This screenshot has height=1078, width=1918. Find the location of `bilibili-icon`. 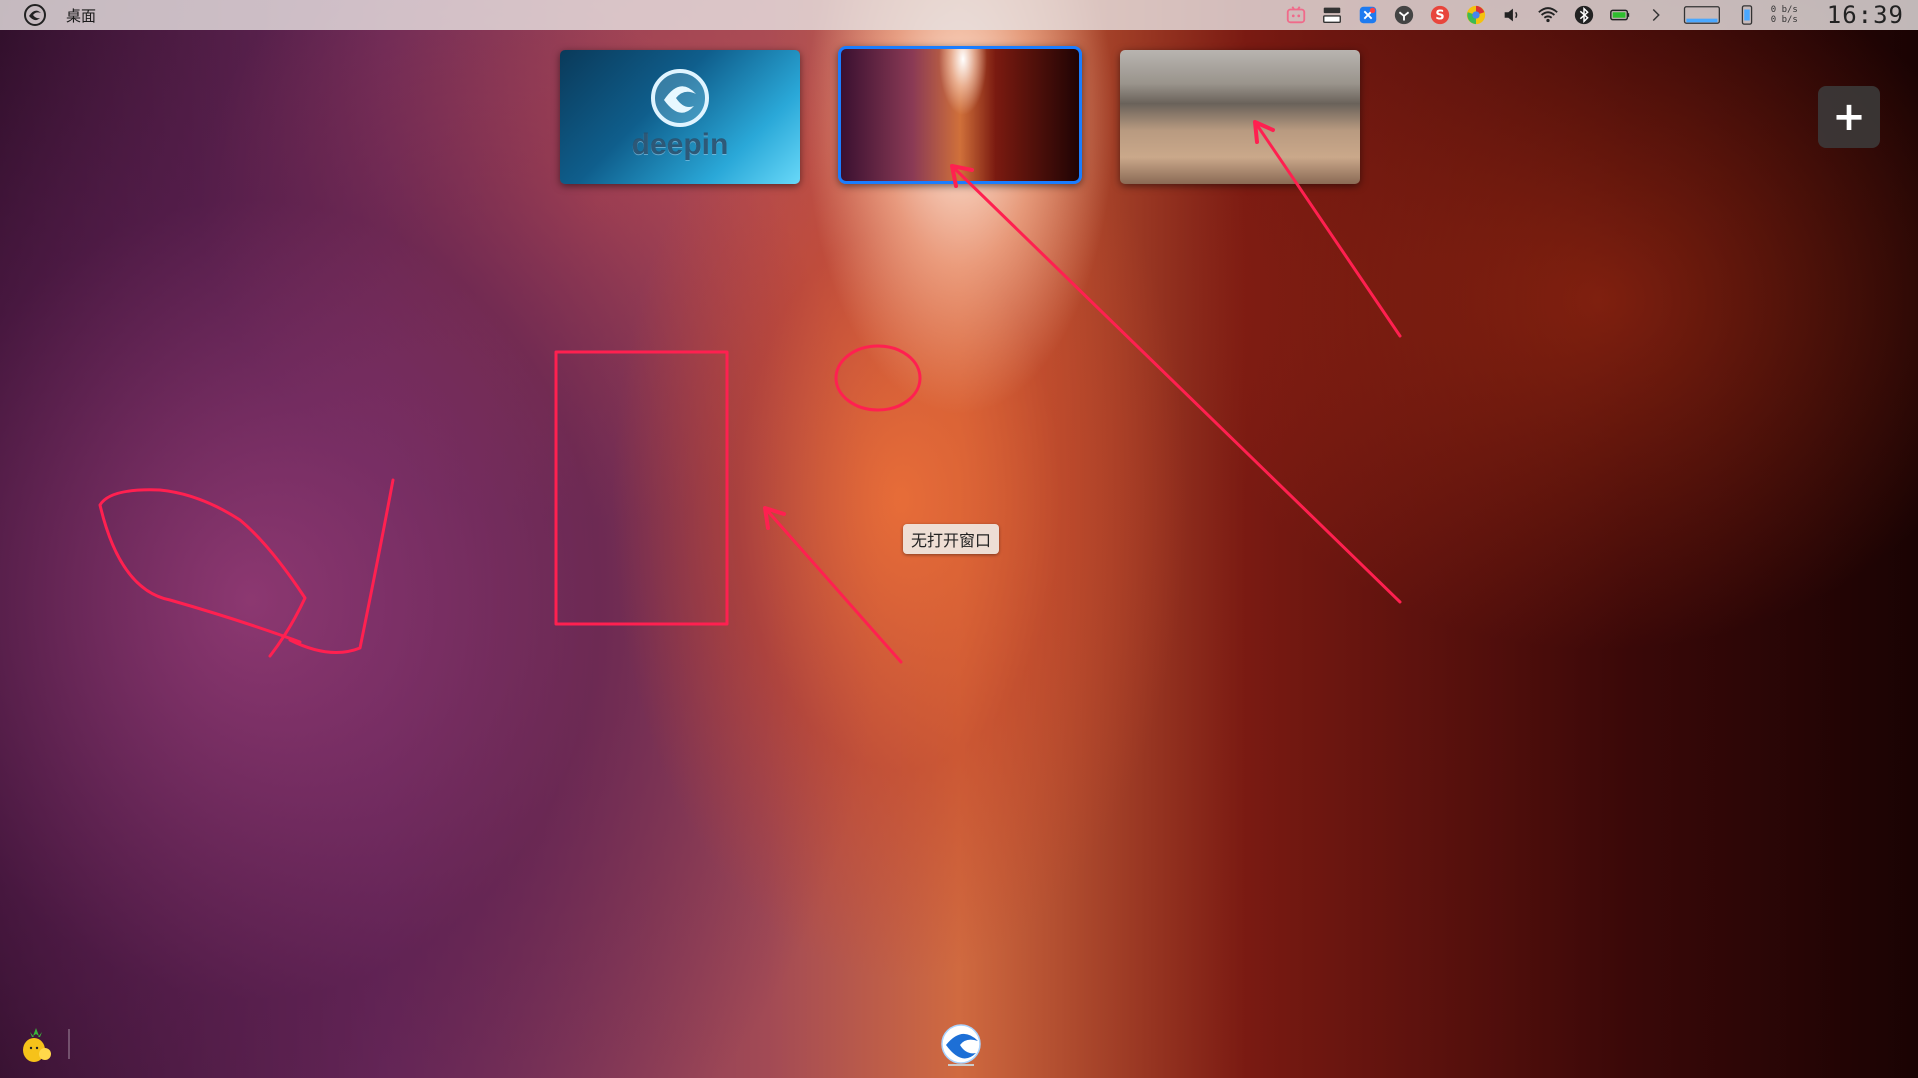

bilibili-icon is located at coordinates (1296, 15).